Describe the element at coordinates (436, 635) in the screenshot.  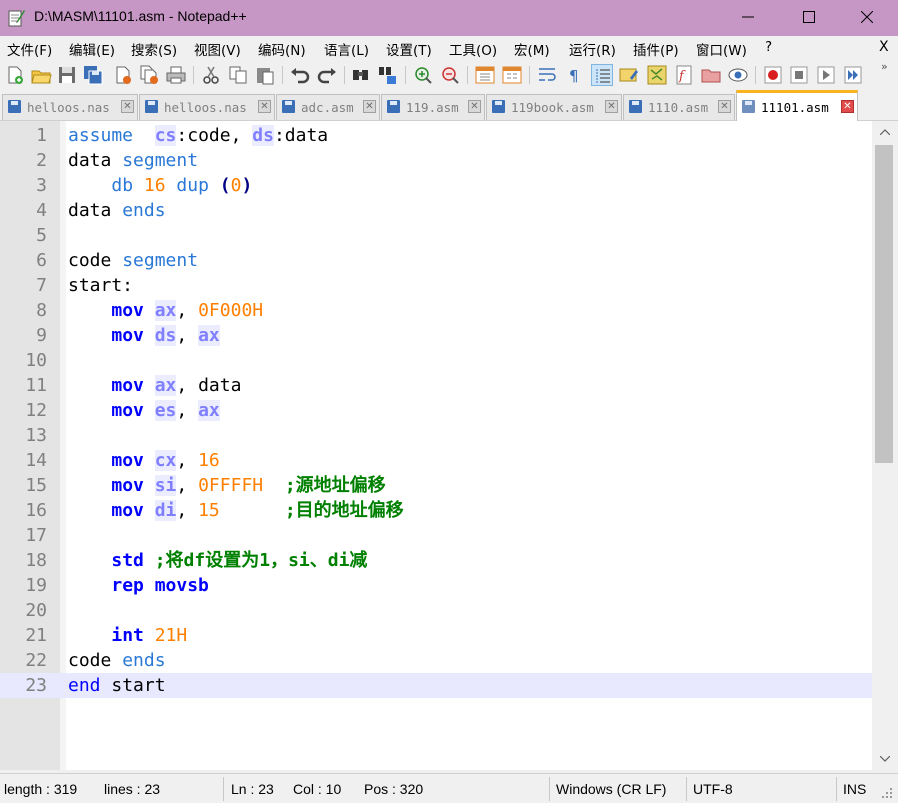
I see `code-line: 21 int 21H` at that location.